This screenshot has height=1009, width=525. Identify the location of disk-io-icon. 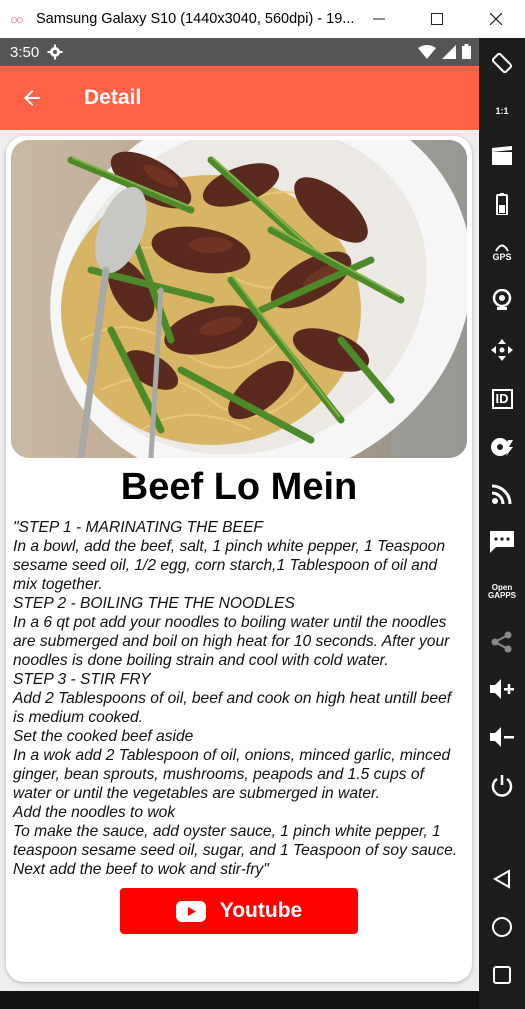
(502, 447).